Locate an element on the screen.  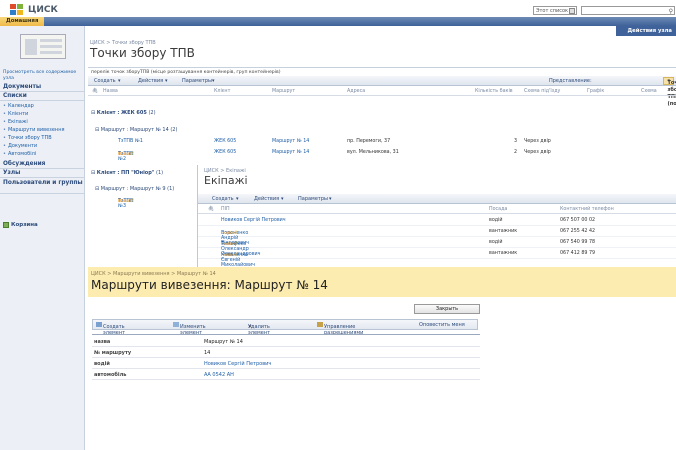
crew-phone: 067 255 42 42 is located at coordinates (578, 231).